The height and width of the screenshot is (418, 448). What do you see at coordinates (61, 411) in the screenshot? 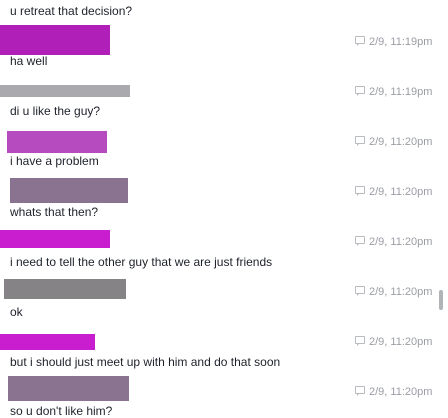
I see `message-text: so u don't like him?` at bounding box center [61, 411].